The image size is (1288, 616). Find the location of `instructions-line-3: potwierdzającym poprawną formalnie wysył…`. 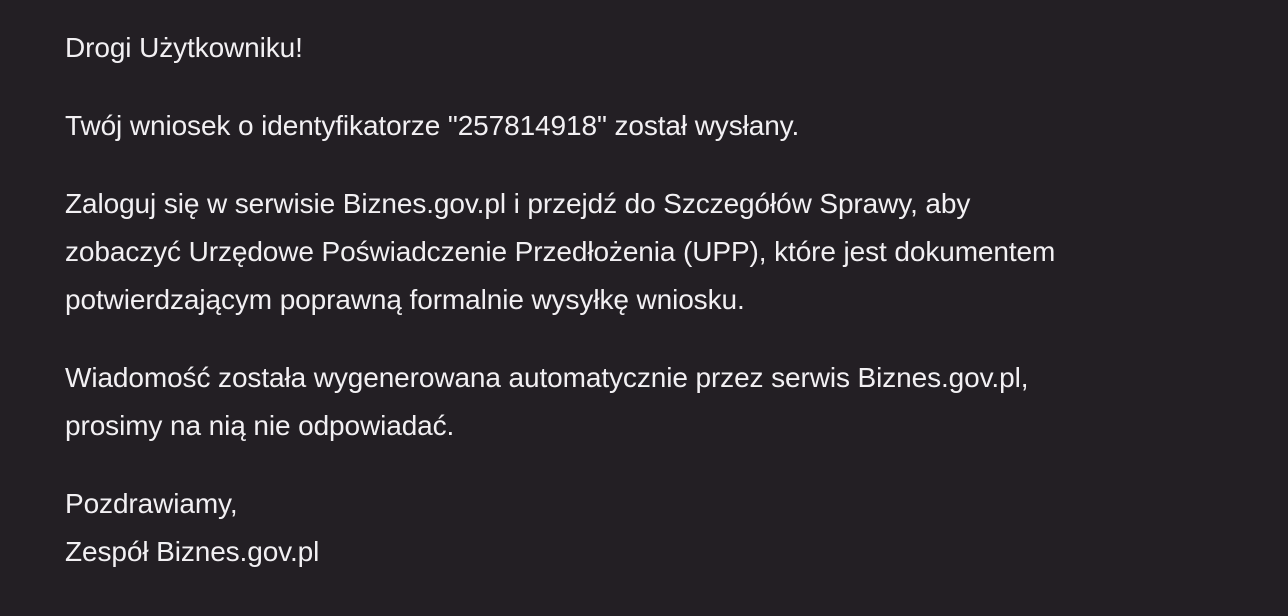

instructions-line-3: potwierdzającym poprawną formalnie wysył… is located at coordinates (405, 299).